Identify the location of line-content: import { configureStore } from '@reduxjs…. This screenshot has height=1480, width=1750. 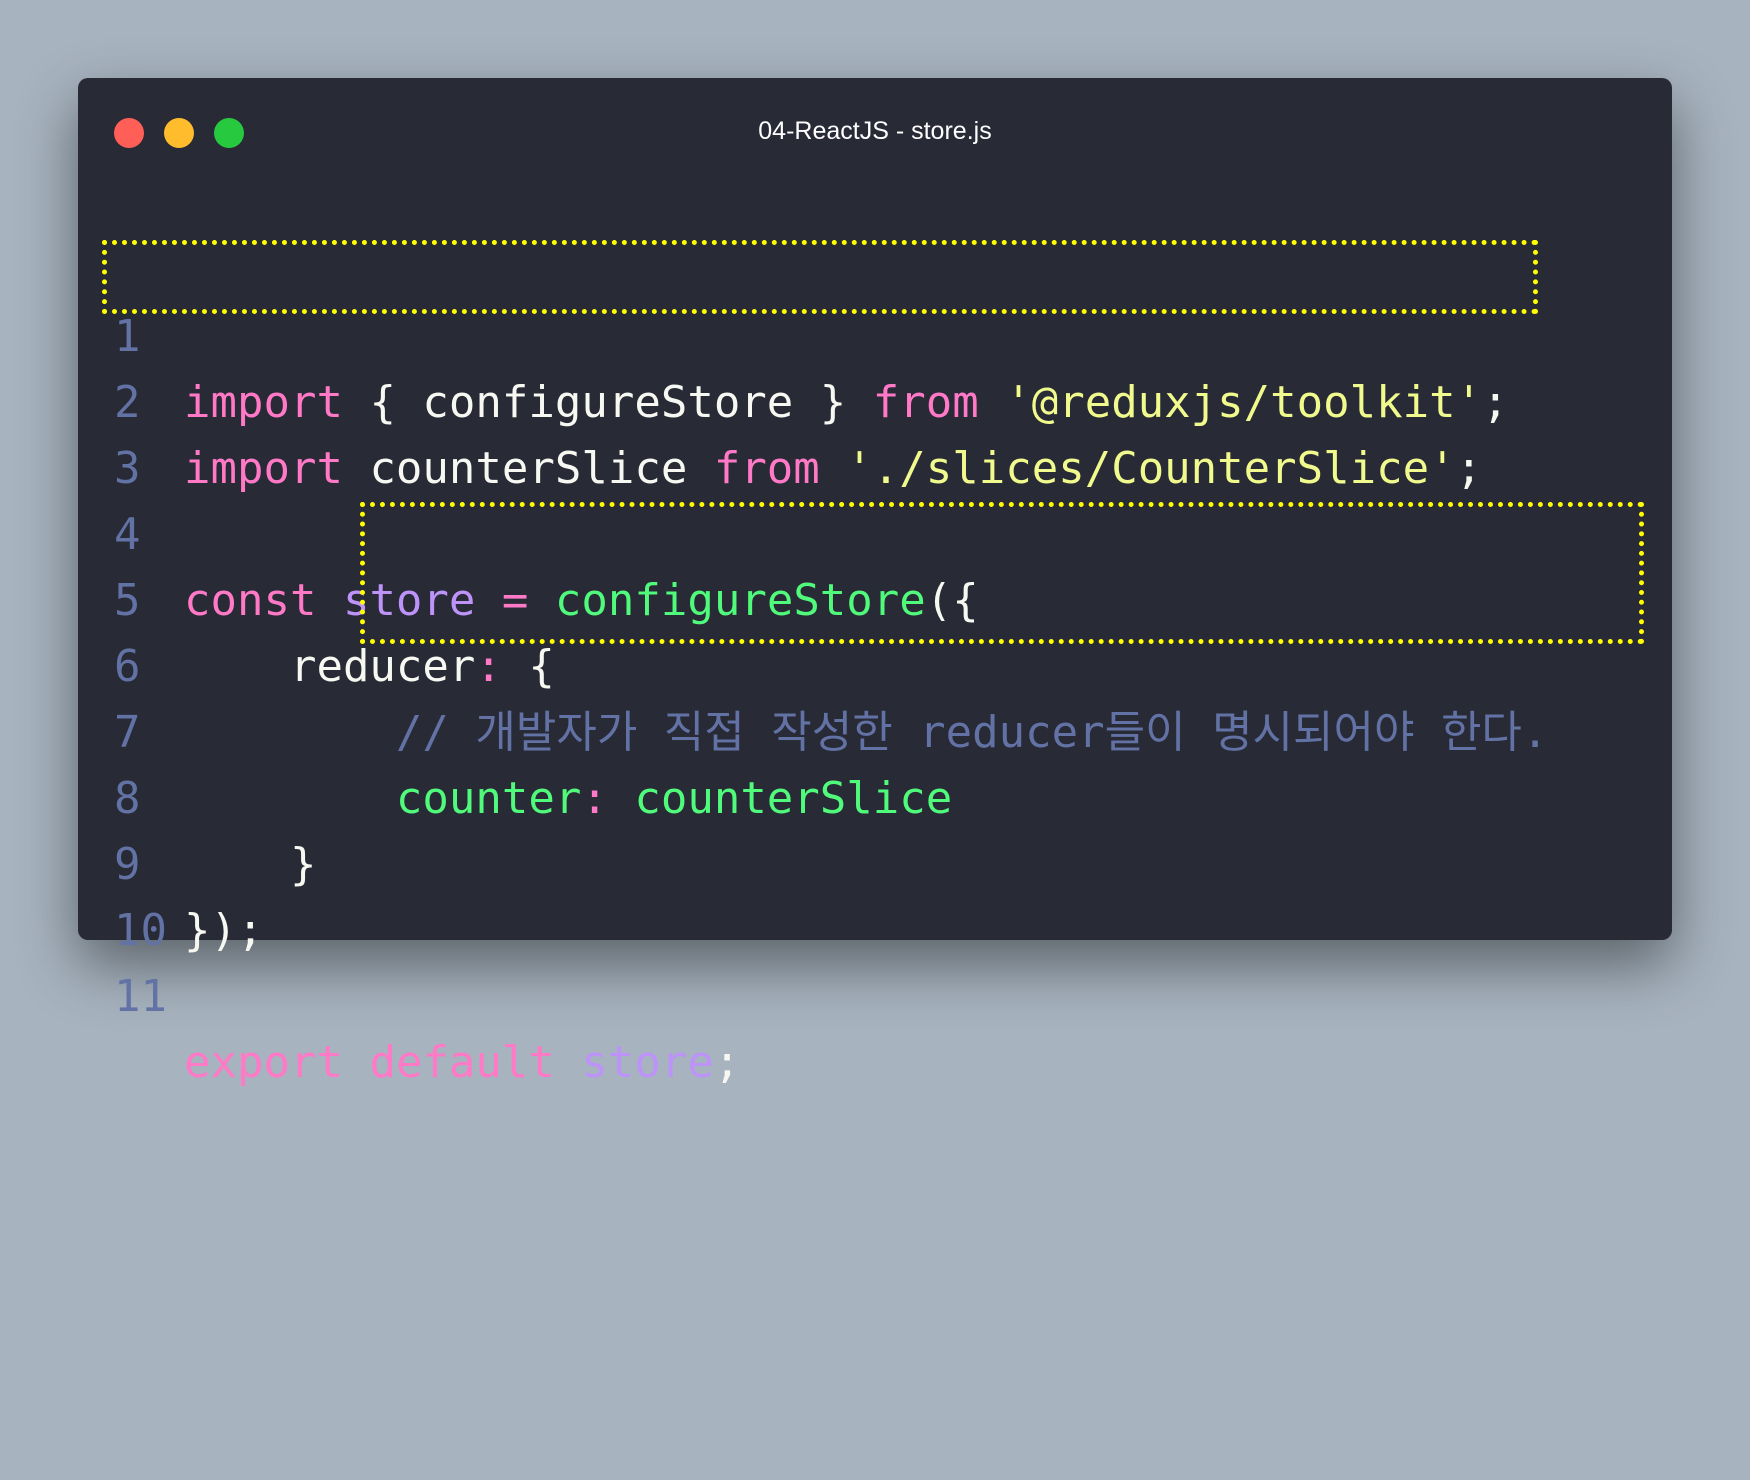
(846, 403).